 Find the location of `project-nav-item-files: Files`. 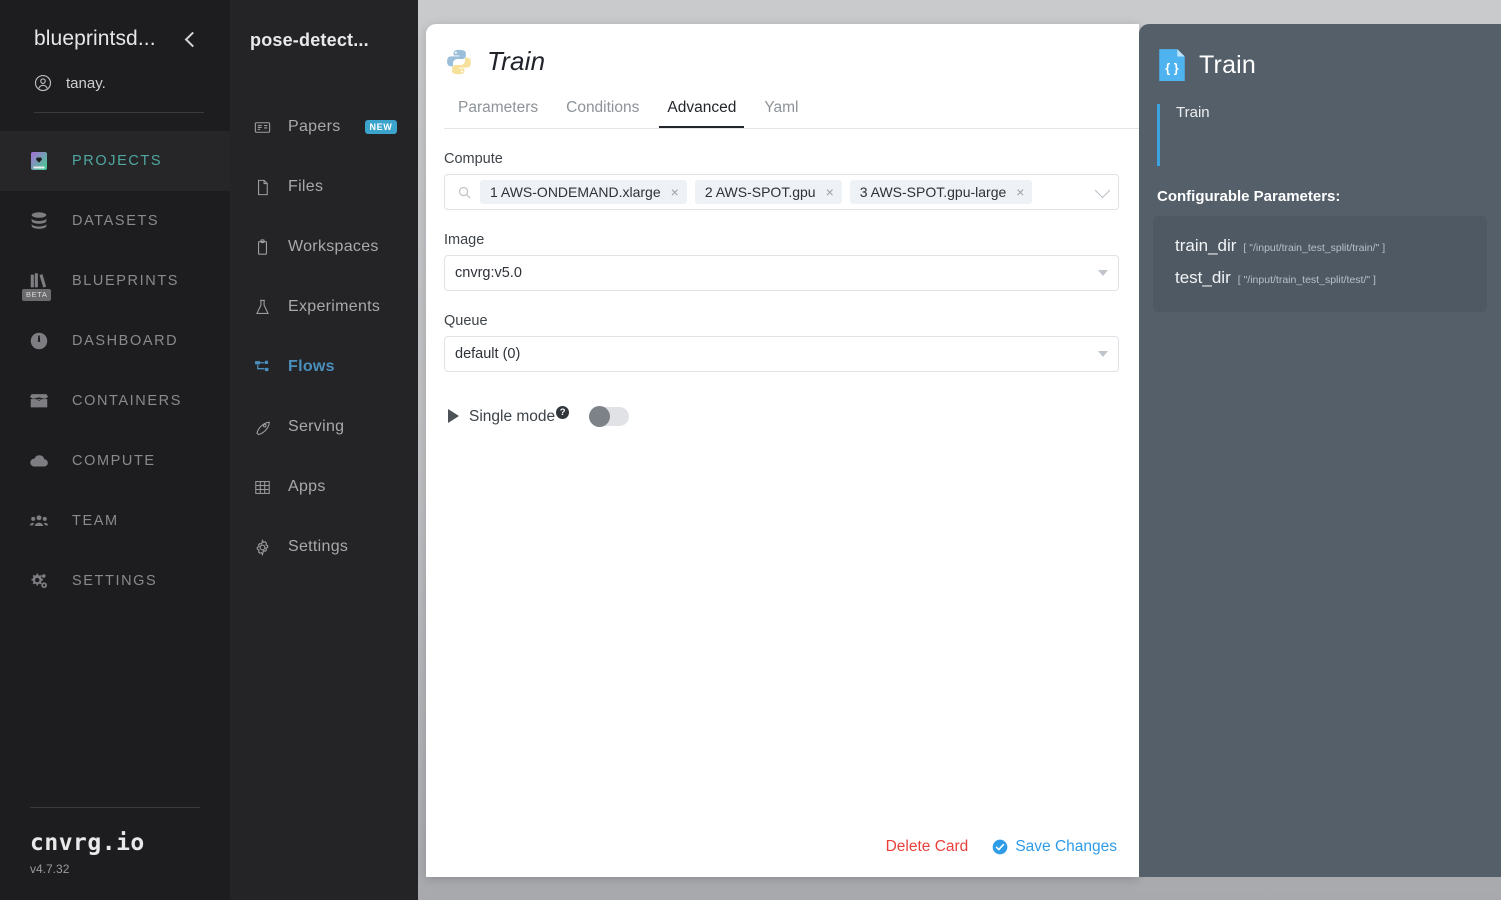

project-nav-item-files: Files is located at coordinates (324, 187).